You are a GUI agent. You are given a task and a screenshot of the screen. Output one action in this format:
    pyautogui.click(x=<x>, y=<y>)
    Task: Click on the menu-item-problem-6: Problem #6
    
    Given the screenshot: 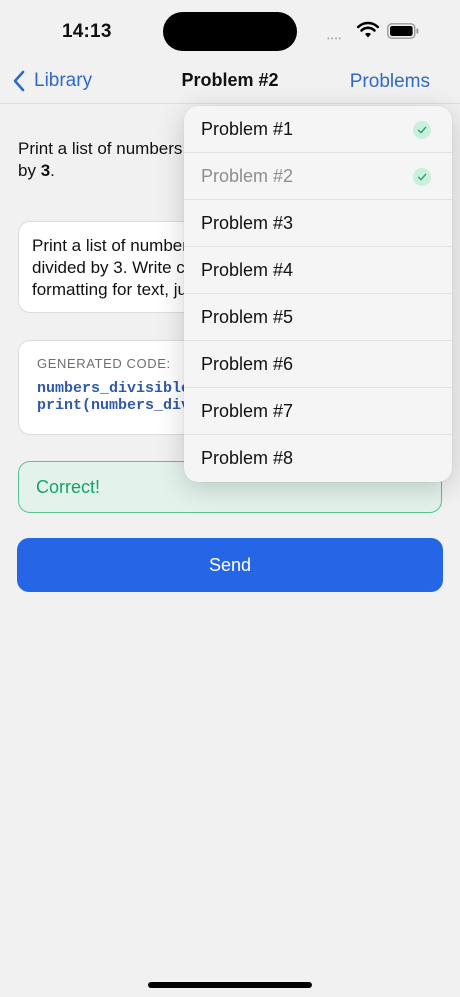 What is the action you would take?
    pyautogui.click(x=318, y=364)
    